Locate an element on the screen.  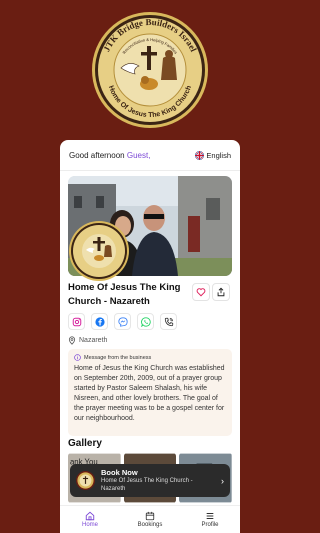
location-pin-icon is located at coordinates (72, 340).